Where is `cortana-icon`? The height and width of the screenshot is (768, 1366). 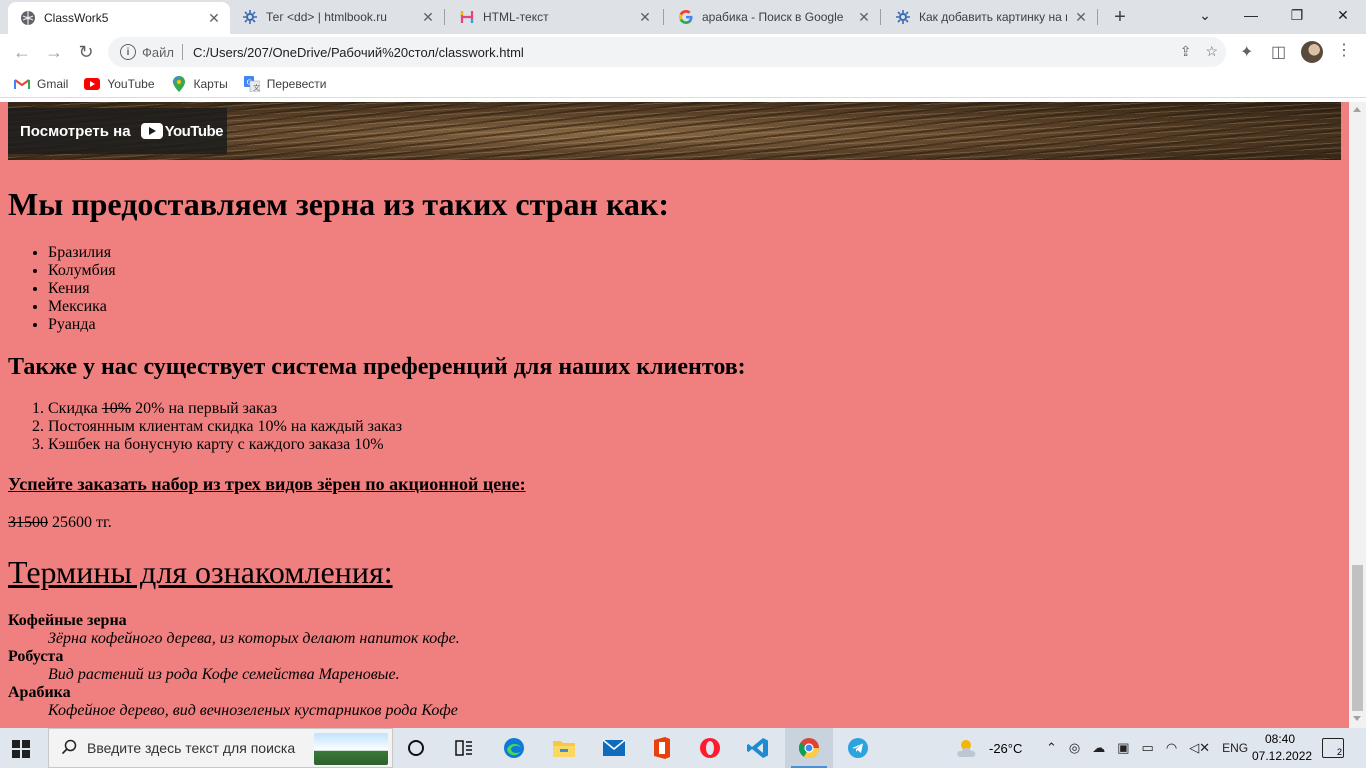 cortana-icon is located at coordinates (416, 748).